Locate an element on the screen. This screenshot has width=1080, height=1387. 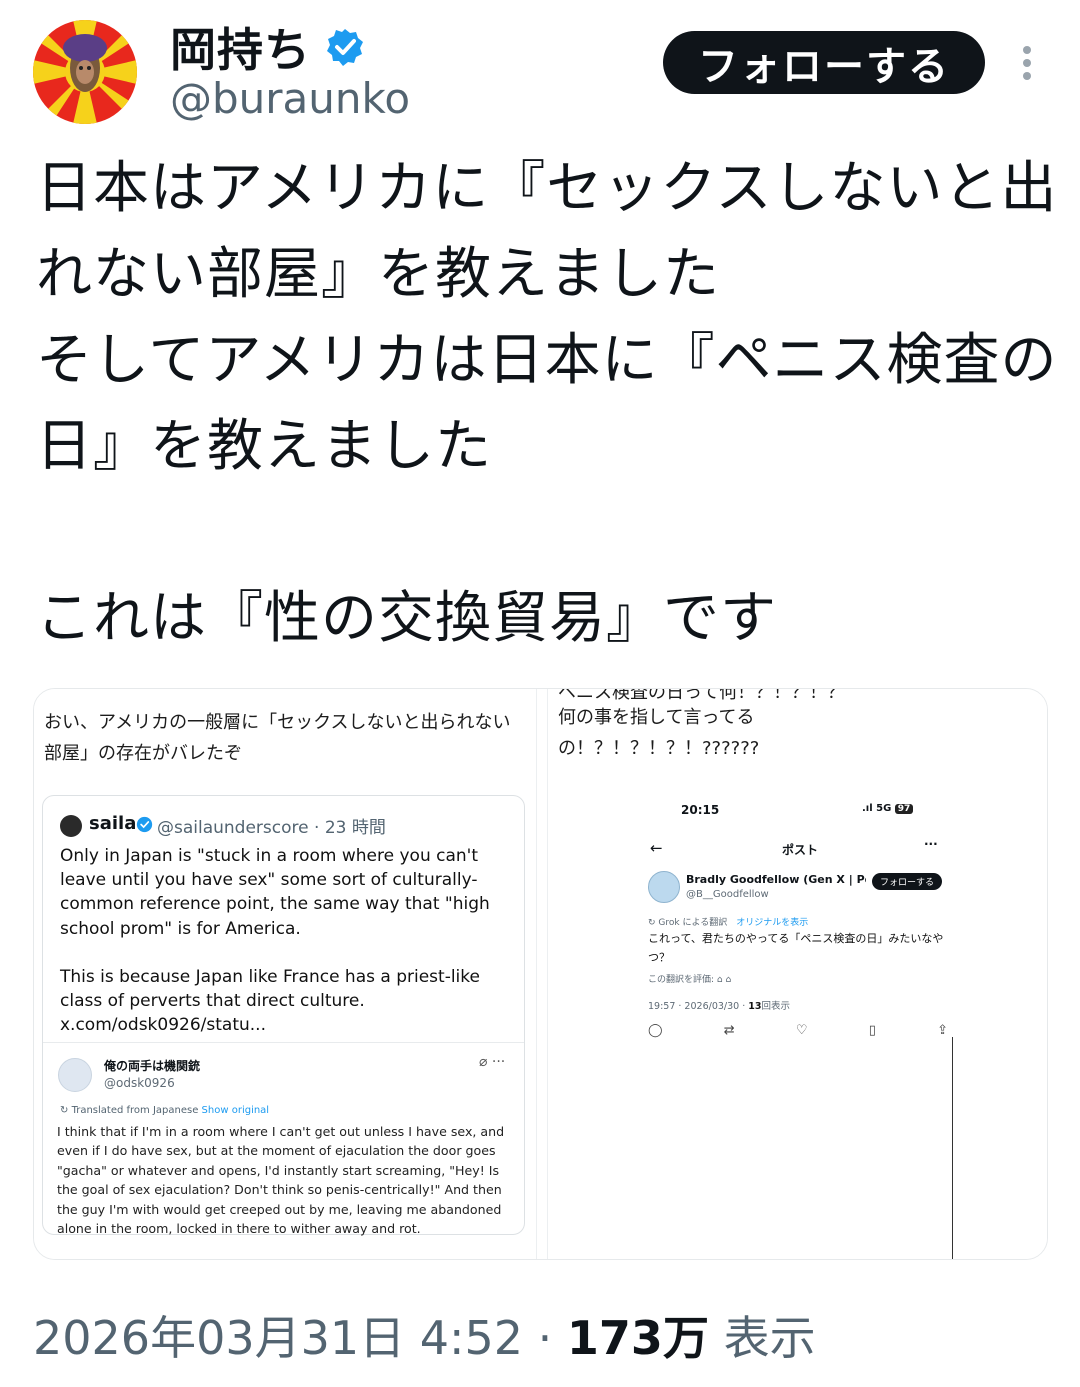
inner-handle: @odsk0926 is located at coordinates (139, 1083).